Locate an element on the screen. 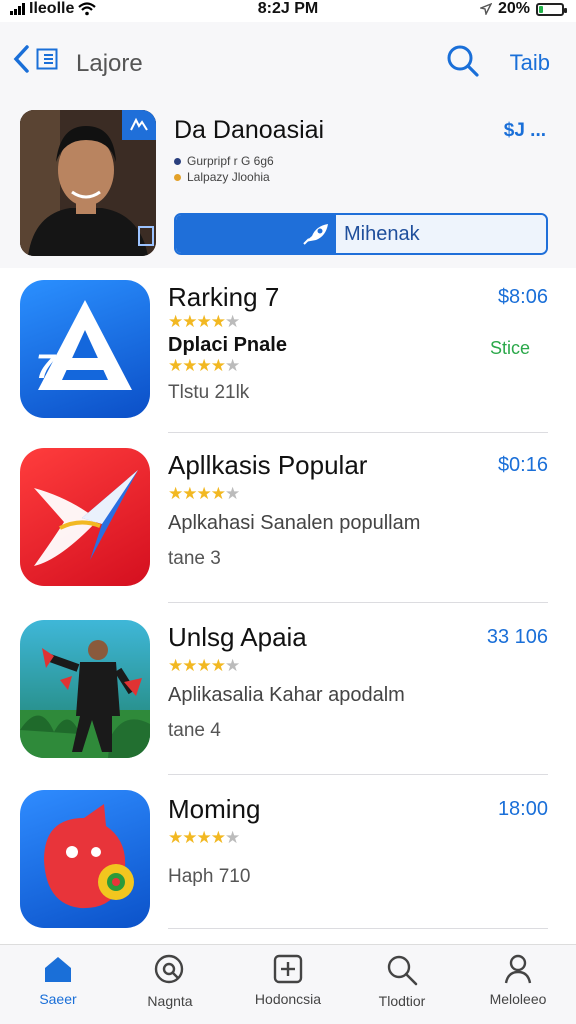 This screenshot has height=1024, width=576. featured-action-button: Mihenak is located at coordinates (361, 234).